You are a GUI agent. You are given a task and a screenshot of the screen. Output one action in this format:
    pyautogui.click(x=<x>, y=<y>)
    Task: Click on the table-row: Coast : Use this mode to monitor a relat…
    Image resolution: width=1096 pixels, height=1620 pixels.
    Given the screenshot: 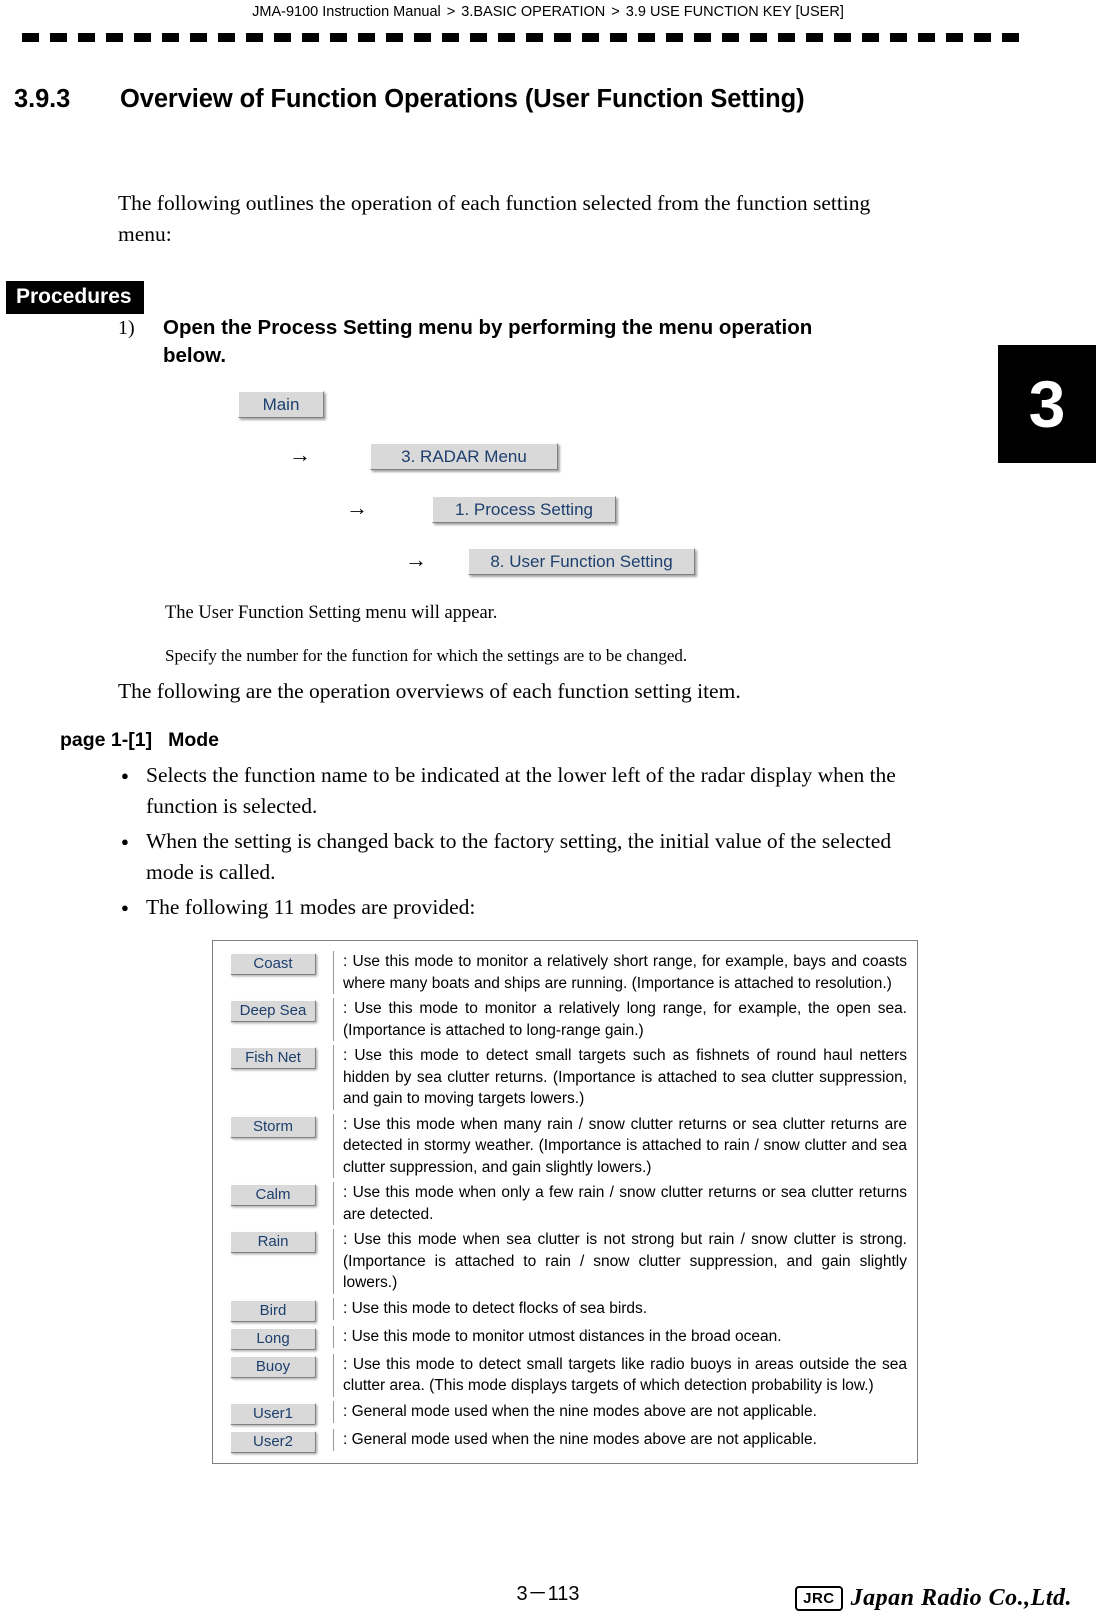 What is the action you would take?
    pyautogui.click(x=565, y=972)
    